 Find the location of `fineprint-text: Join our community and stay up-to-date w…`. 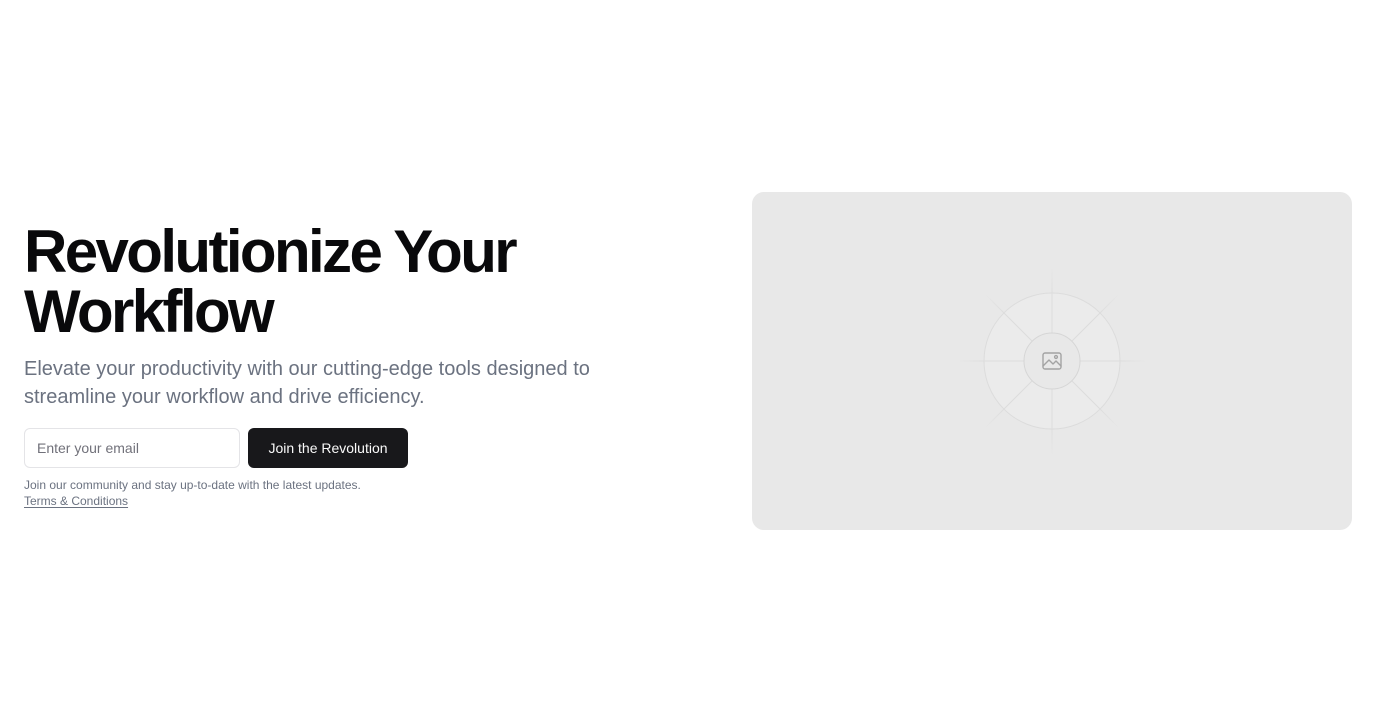

fineprint-text: Join our community and stay up-to-date w… is located at coordinates (192, 485).